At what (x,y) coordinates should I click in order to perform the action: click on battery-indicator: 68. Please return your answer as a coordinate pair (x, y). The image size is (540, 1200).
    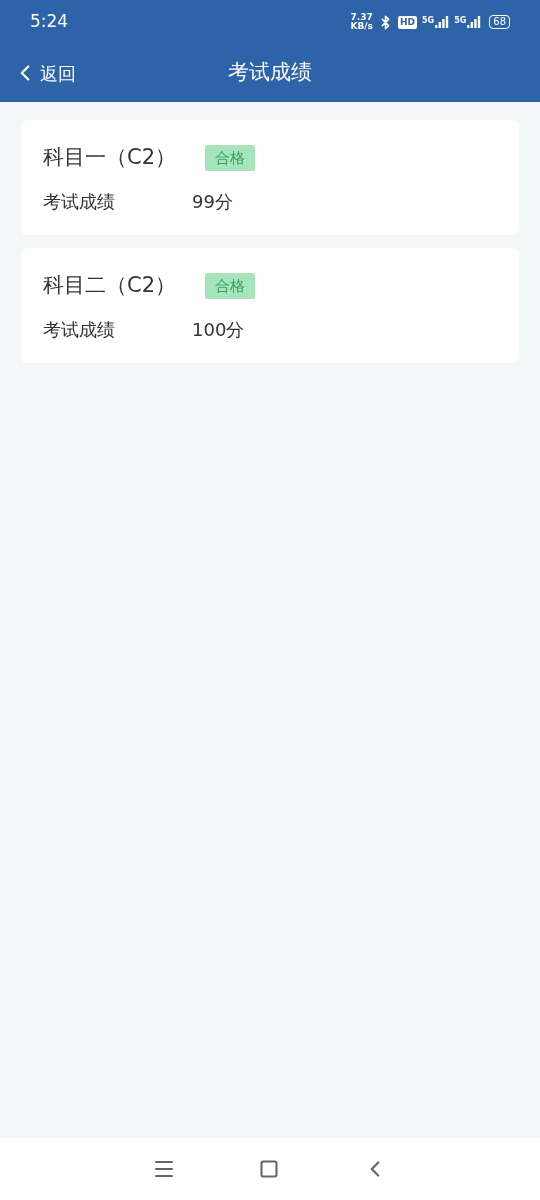
    Looking at the image, I should click on (499, 22).